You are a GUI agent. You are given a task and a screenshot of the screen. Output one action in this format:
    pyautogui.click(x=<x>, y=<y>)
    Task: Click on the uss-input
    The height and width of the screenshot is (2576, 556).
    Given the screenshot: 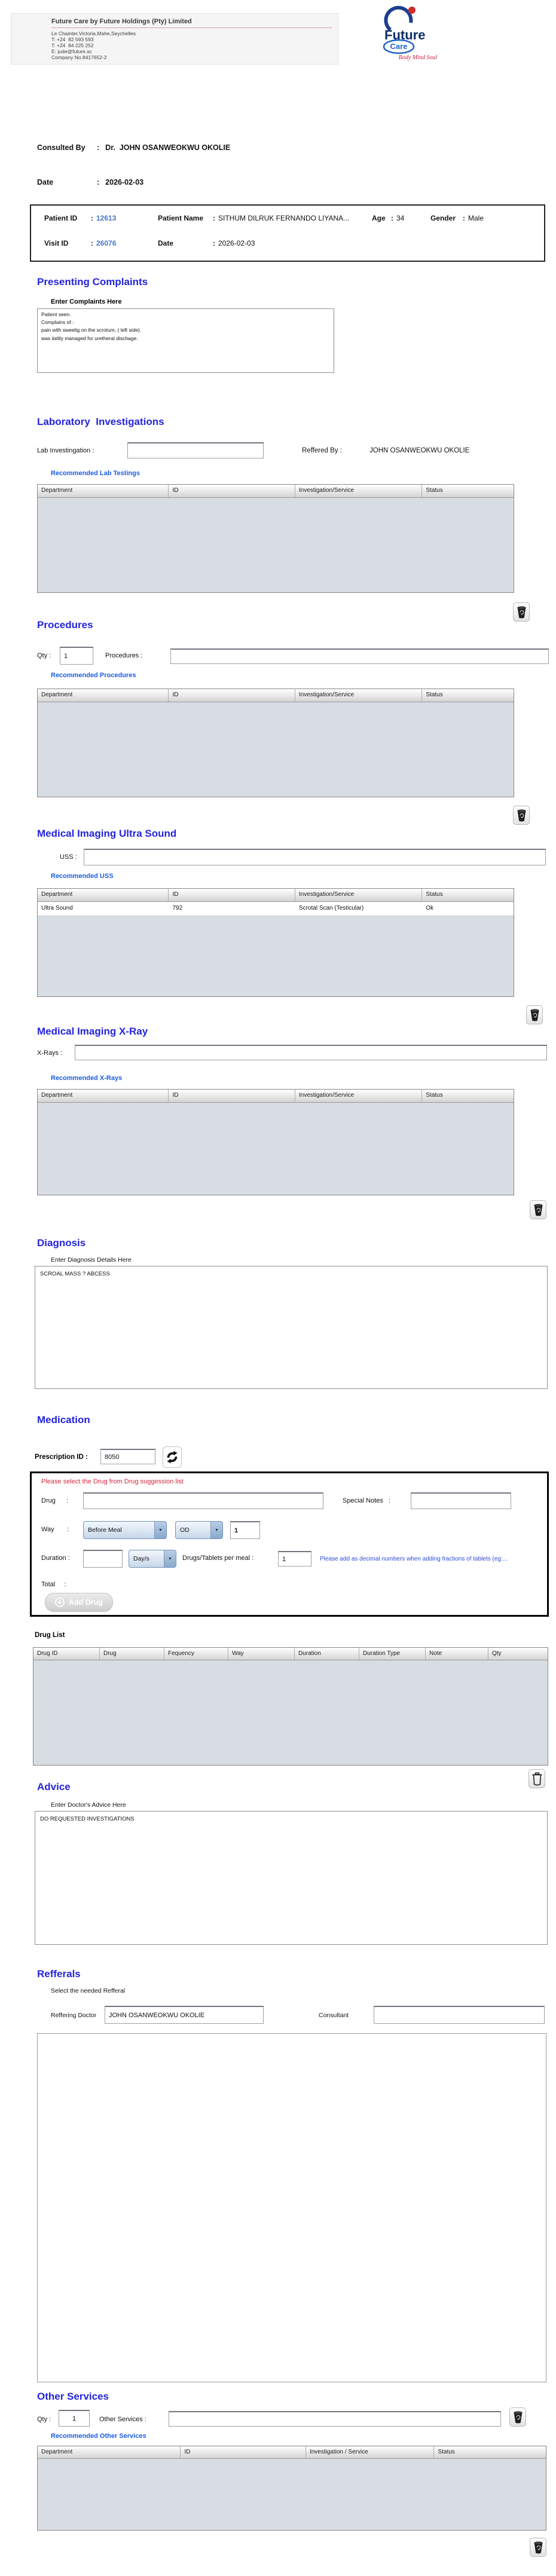 What is the action you would take?
    pyautogui.click(x=315, y=857)
    